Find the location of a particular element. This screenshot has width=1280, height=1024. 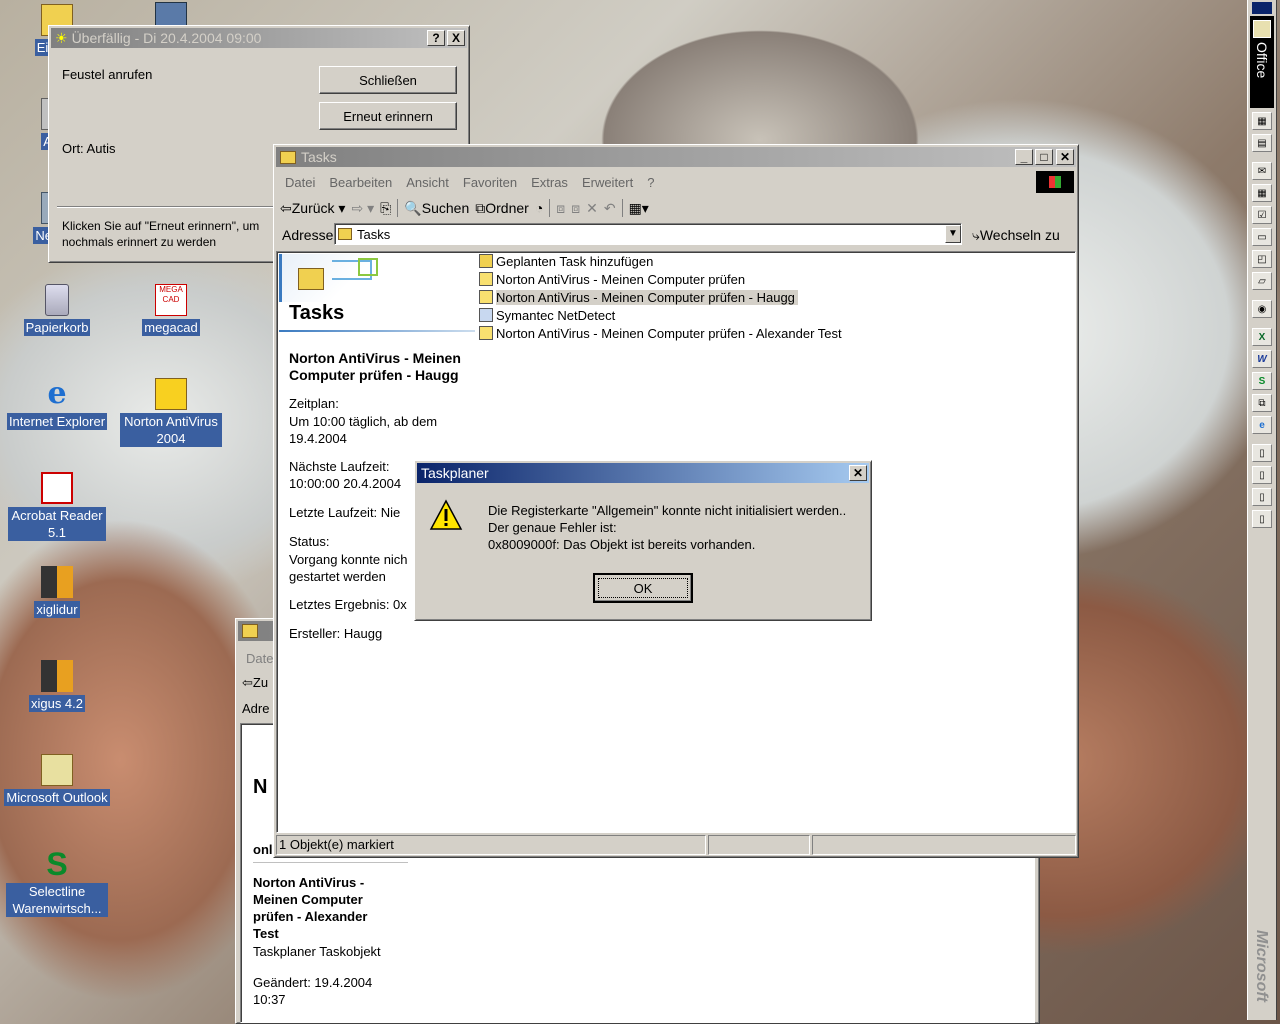

menu-datei: Datei is located at coordinates (300, 182).